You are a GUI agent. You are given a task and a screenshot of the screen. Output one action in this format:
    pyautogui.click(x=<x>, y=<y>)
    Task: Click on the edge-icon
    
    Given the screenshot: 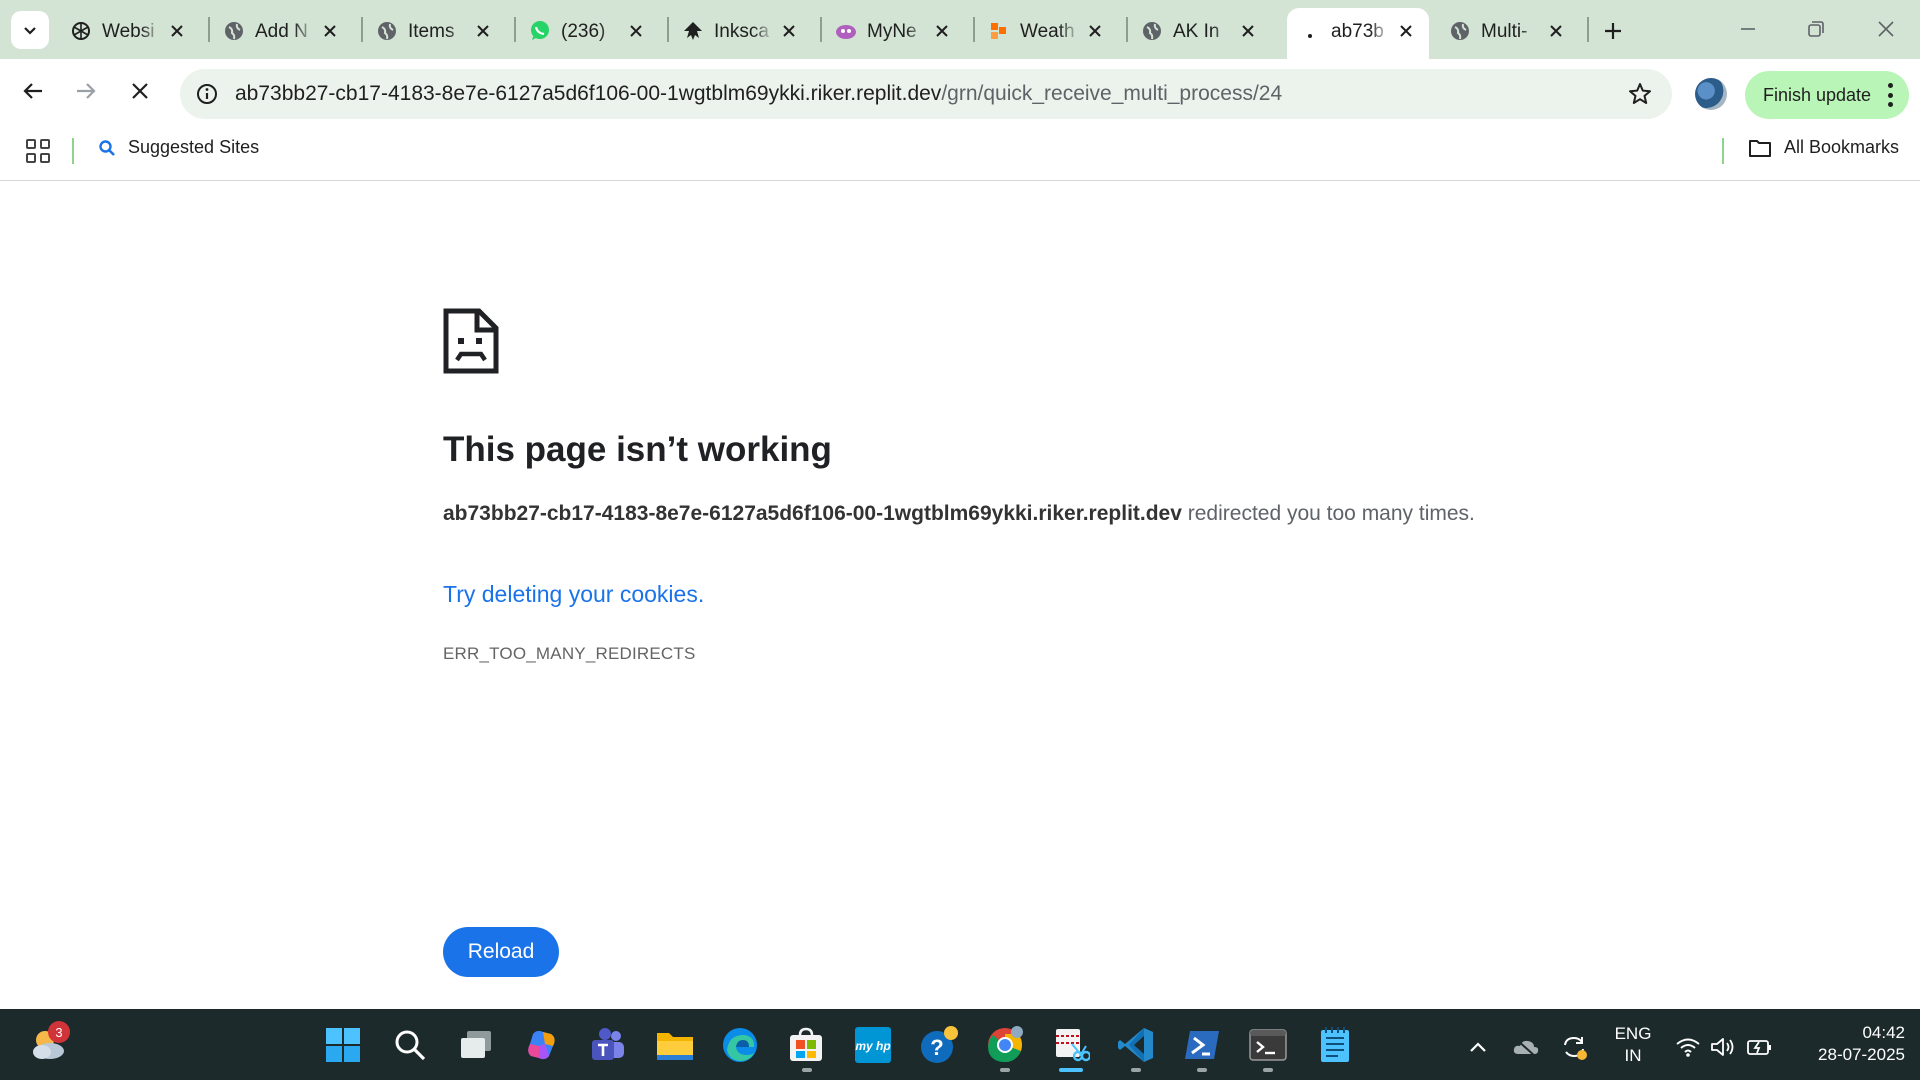 What is the action you would take?
    pyautogui.click(x=740, y=1045)
    